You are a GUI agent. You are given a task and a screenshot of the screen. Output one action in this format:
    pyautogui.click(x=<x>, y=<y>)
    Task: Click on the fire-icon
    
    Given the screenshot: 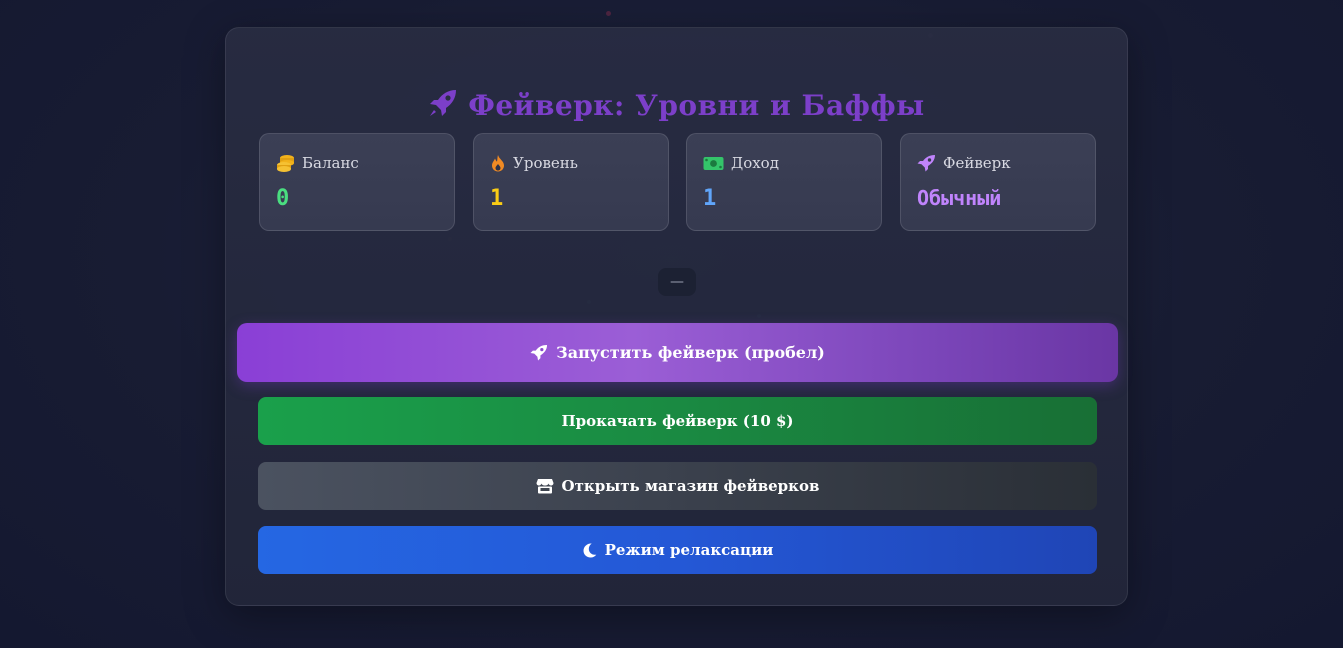 What is the action you would take?
    pyautogui.click(x=498, y=163)
    